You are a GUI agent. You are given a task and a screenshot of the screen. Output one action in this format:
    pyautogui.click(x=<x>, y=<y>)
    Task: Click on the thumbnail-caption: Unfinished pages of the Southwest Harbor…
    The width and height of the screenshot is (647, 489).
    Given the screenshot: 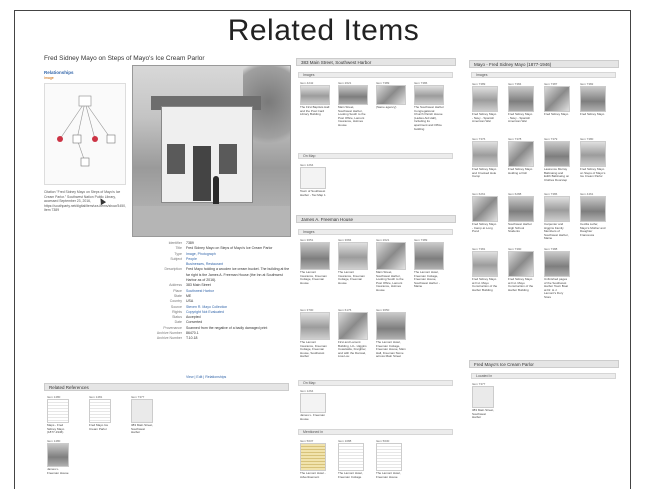 What is the action you would take?
    pyautogui.click(x=556, y=288)
    